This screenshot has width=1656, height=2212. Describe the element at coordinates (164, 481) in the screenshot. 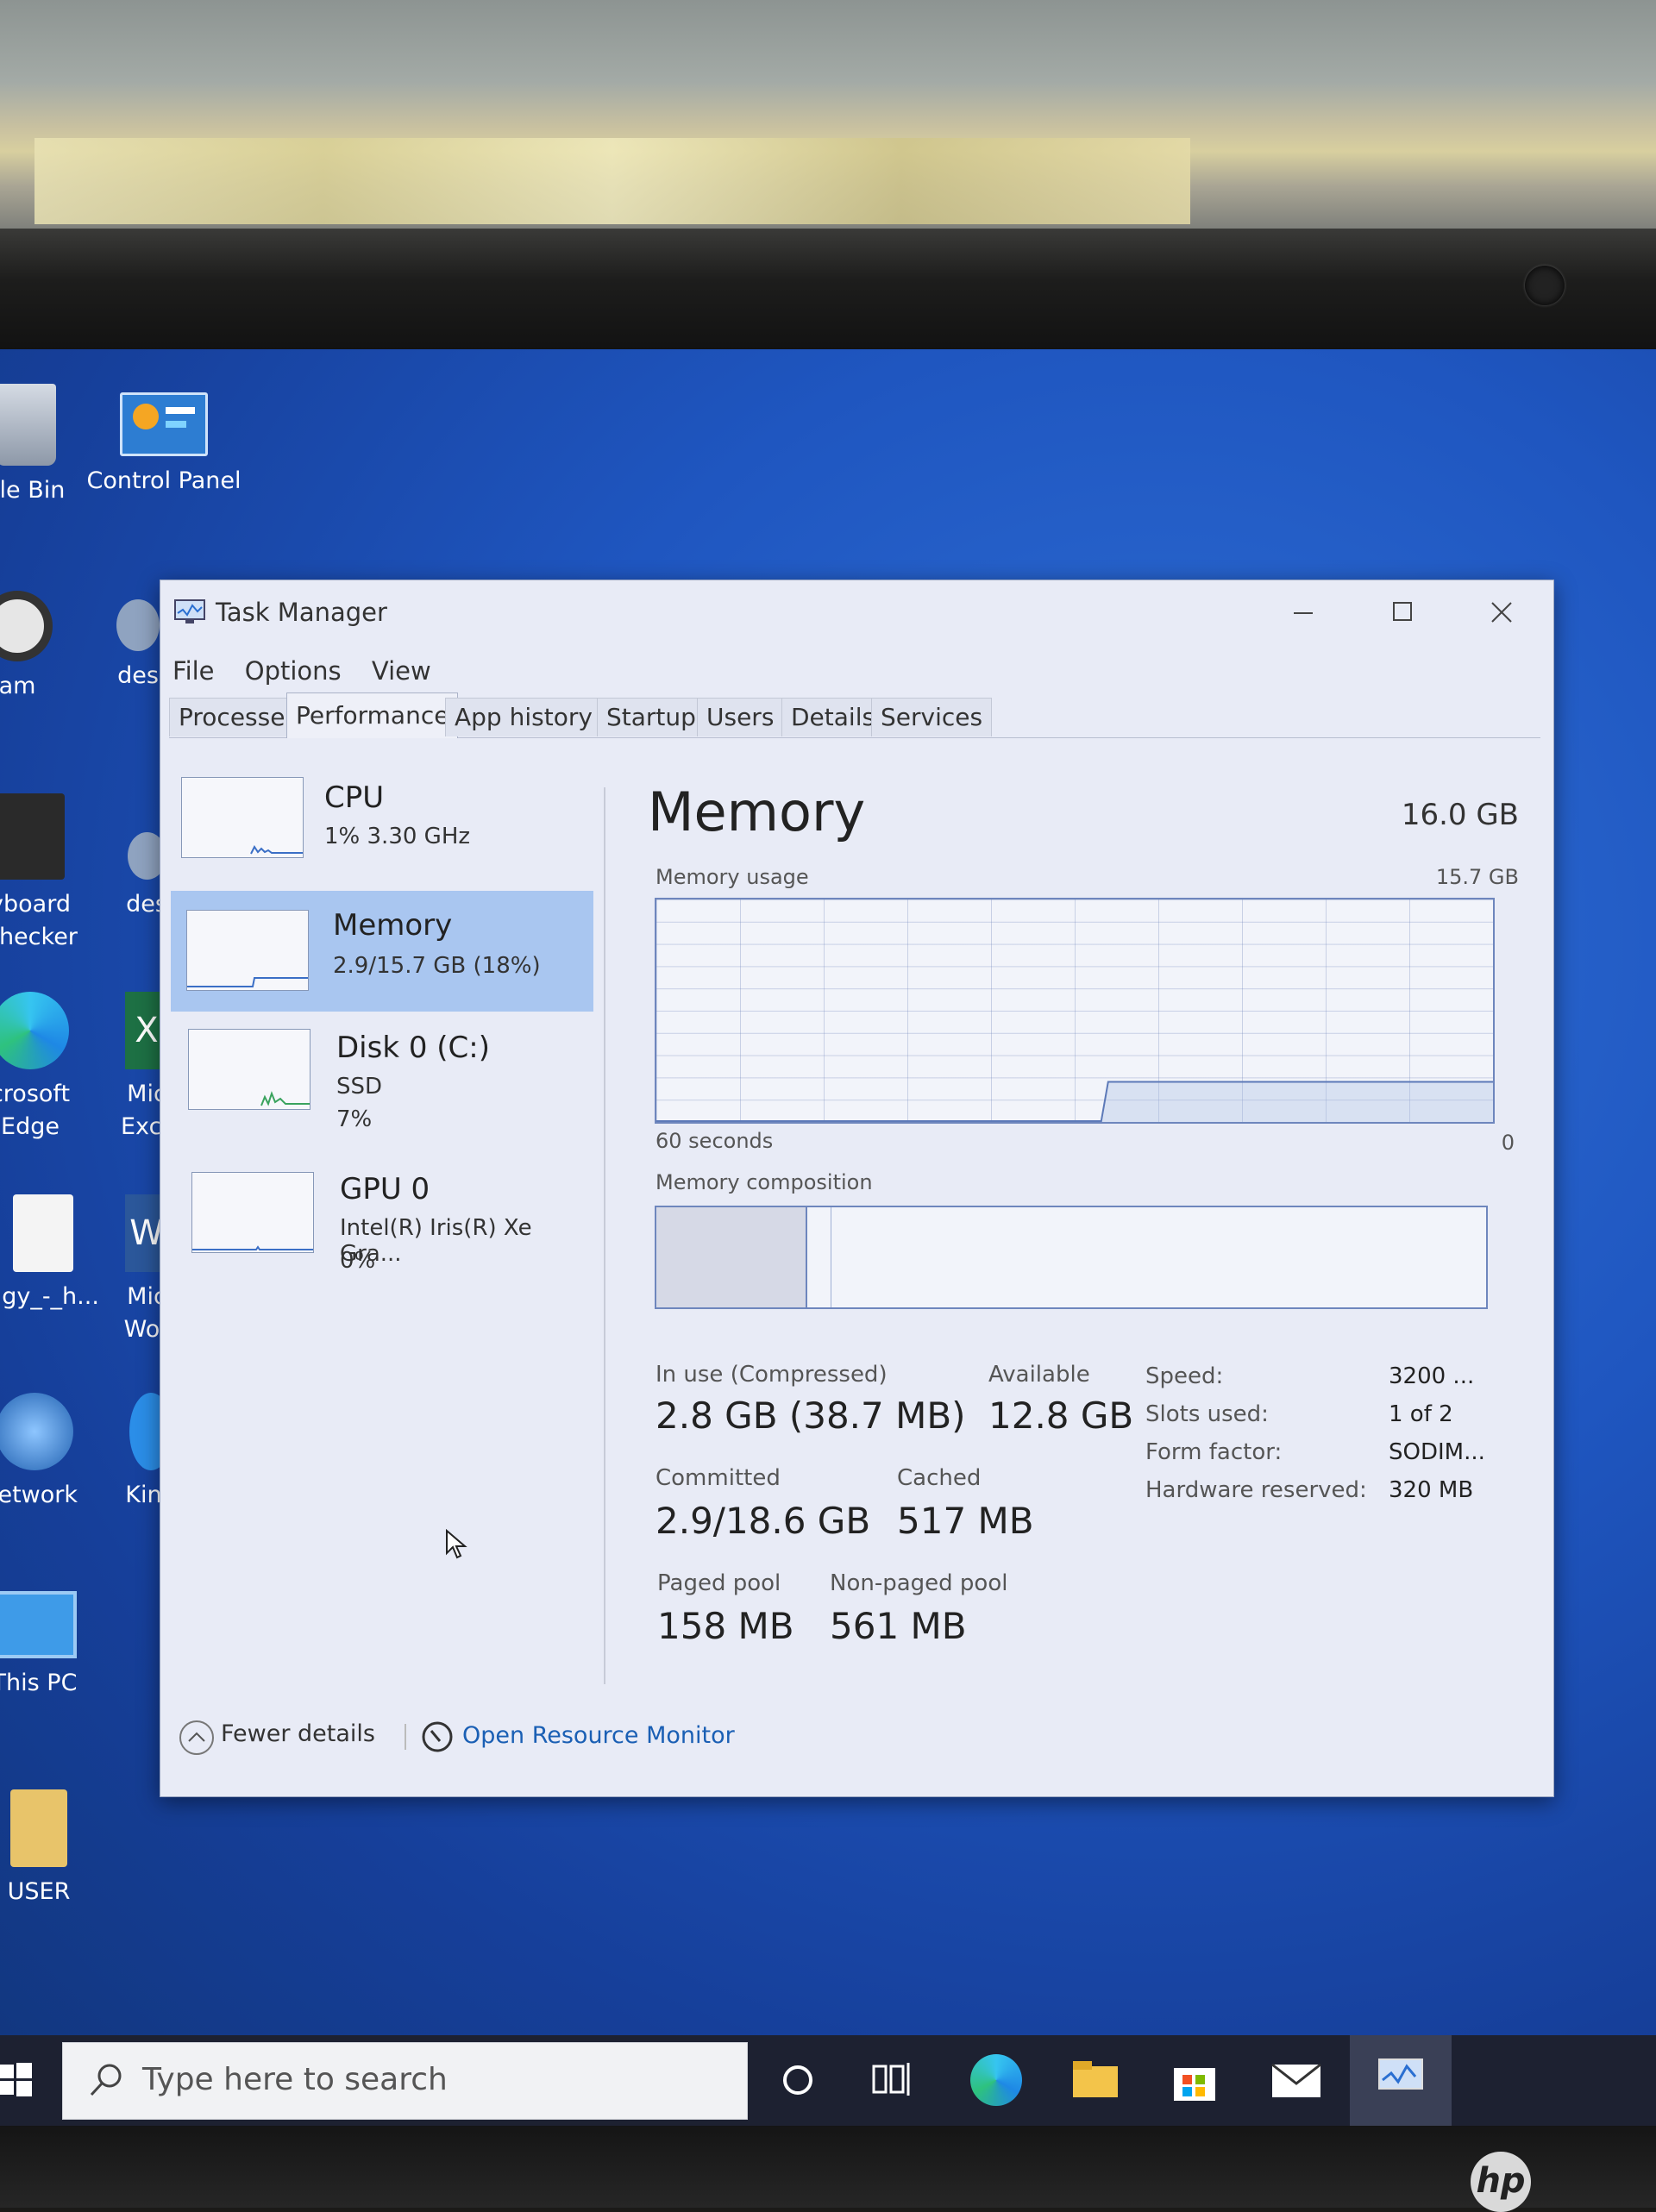

I see `desktop-icon-label: Control Panel` at that location.